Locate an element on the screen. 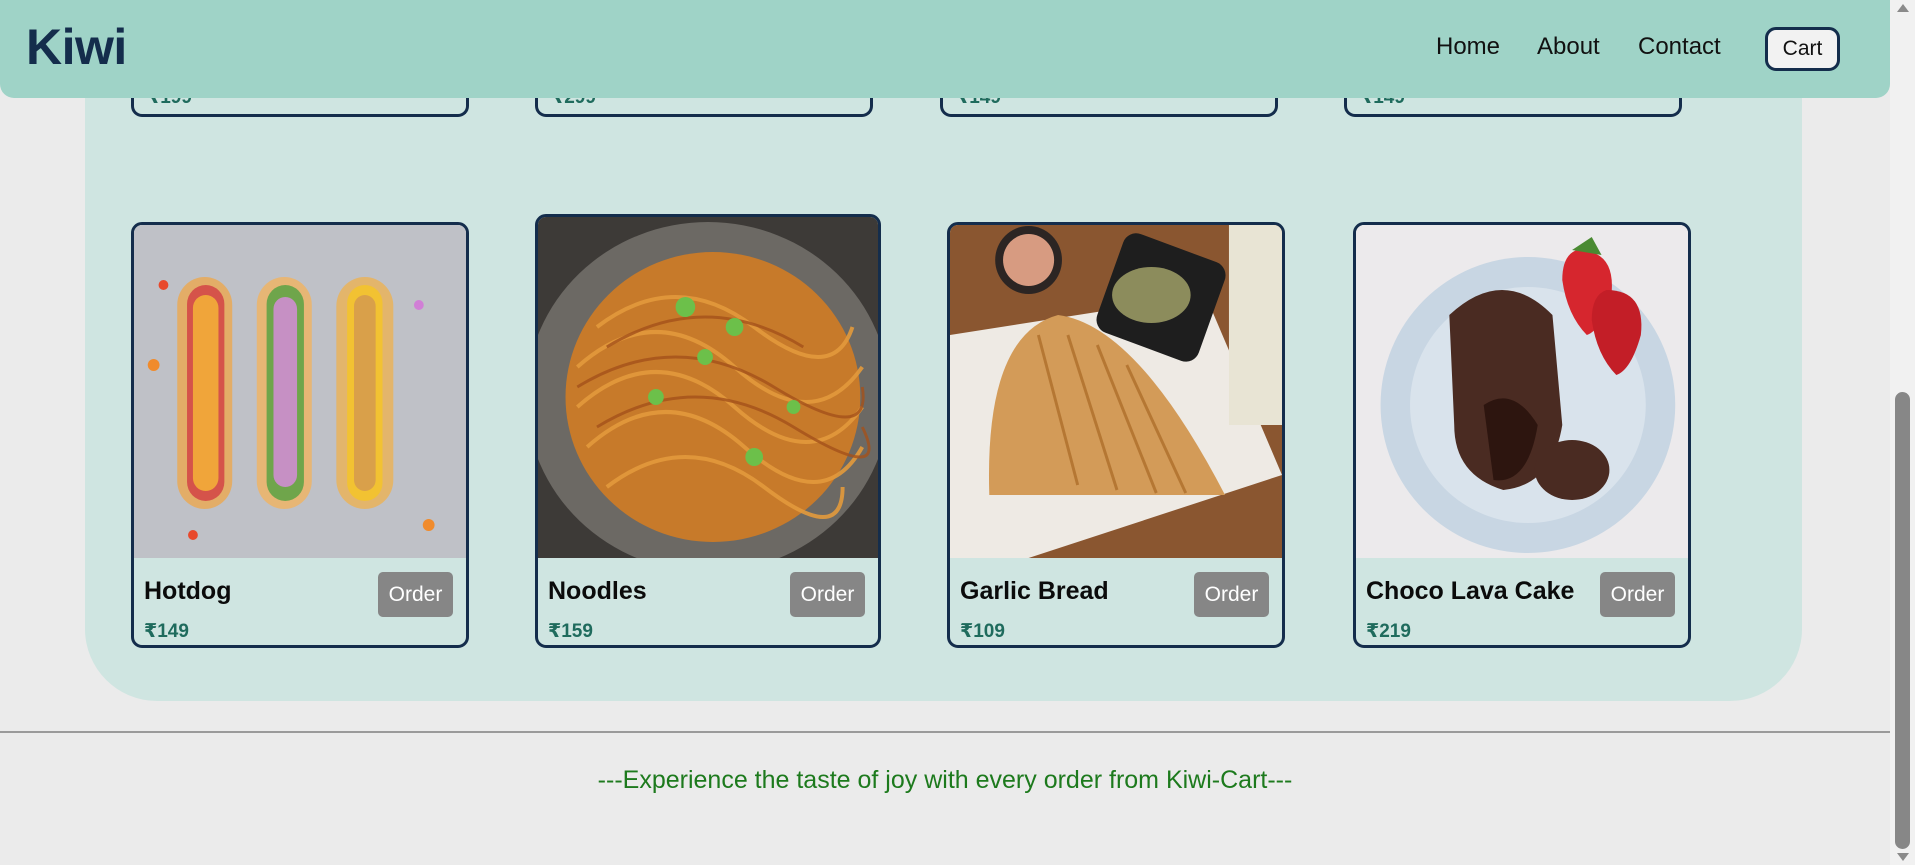  scroll-down-icon is located at coordinates (1903, 857).